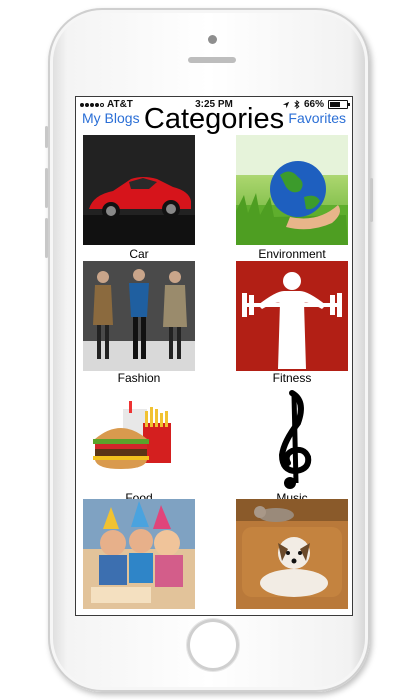 This screenshot has width=400, height=700. What do you see at coordinates (139, 378) in the screenshot?
I see `category-label: Fashion` at bounding box center [139, 378].